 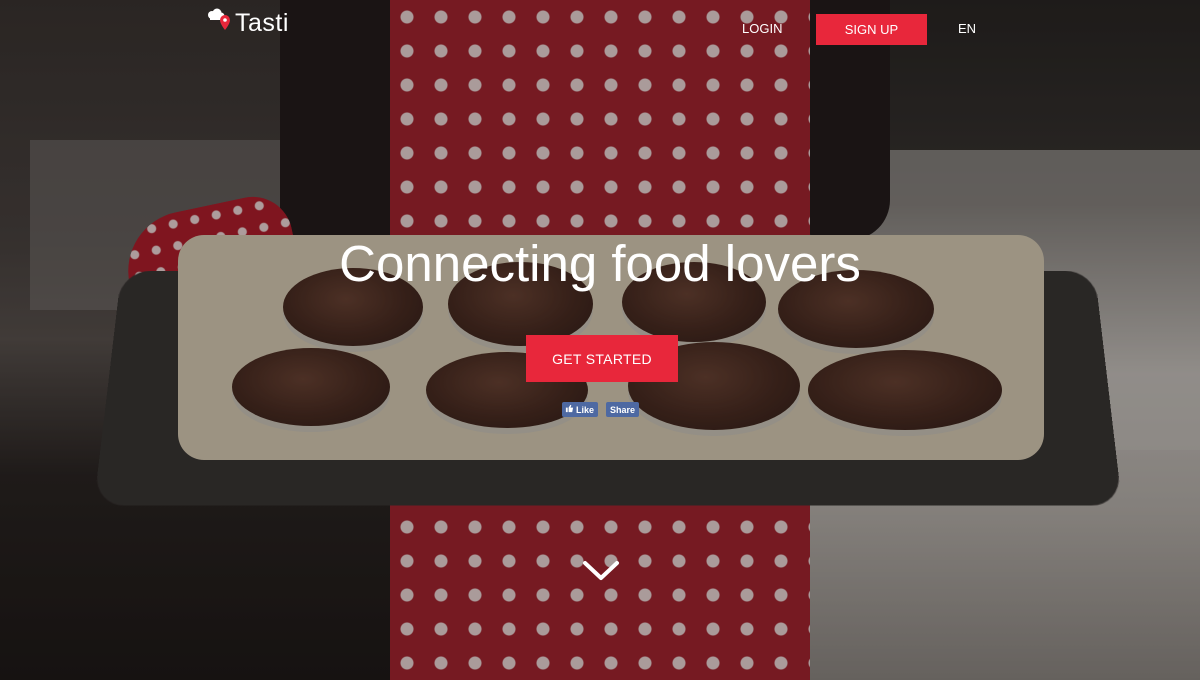 I want to click on brand-logo: Tasti, so click(x=247, y=23).